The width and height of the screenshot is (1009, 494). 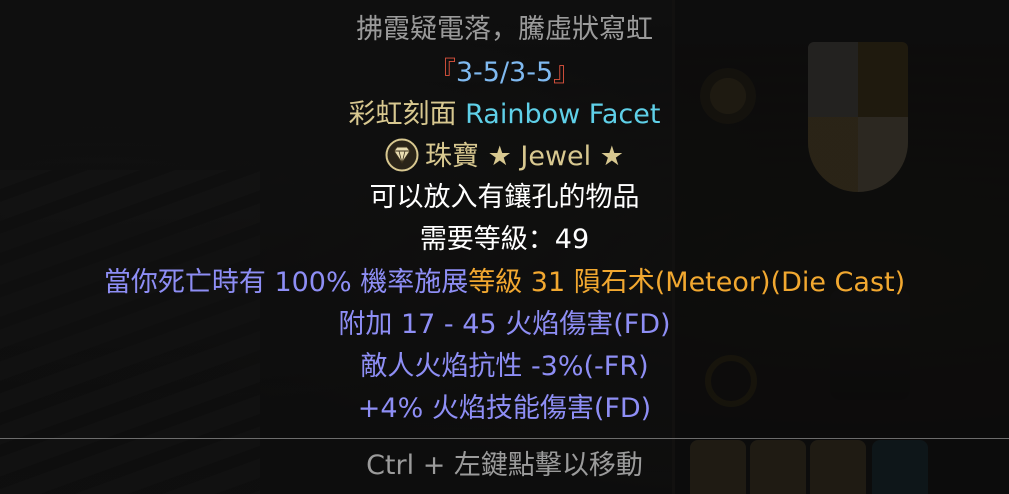 I want to click on item-name-en: Rainbow Facet, so click(x=563, y=114).